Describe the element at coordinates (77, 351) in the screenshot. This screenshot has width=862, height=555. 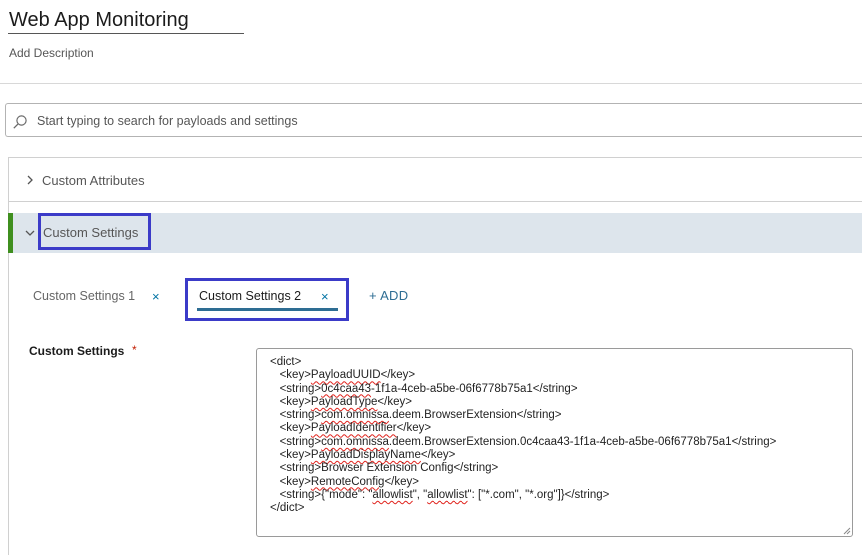
I see `custom-settings-field-label: Custom Settings` at that location.